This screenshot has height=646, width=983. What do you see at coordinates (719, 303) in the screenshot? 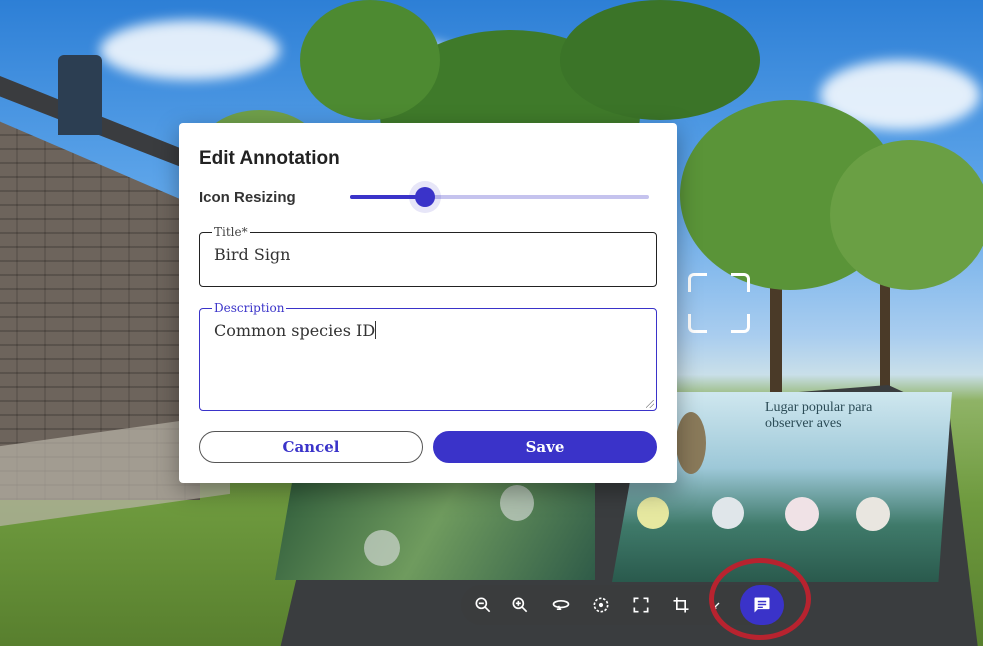
I see `focus-target-icon` at bounding box center [719, 303].